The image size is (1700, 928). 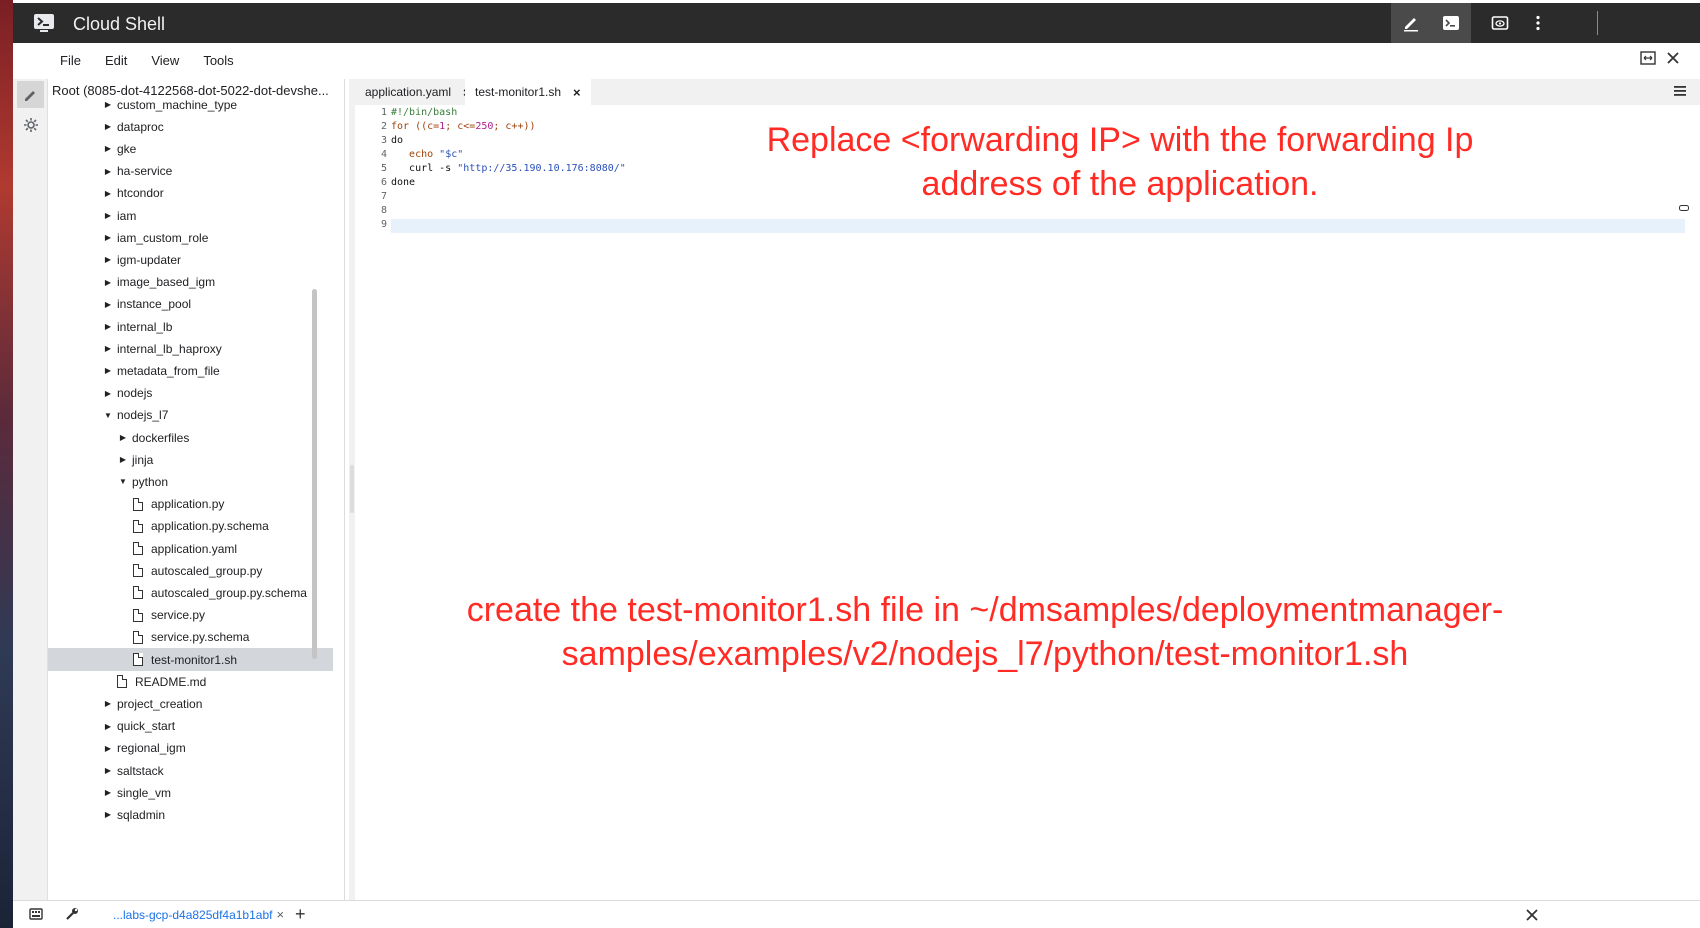 I want to click on tree-file: service.py.schema, so click(x=190, y=637).